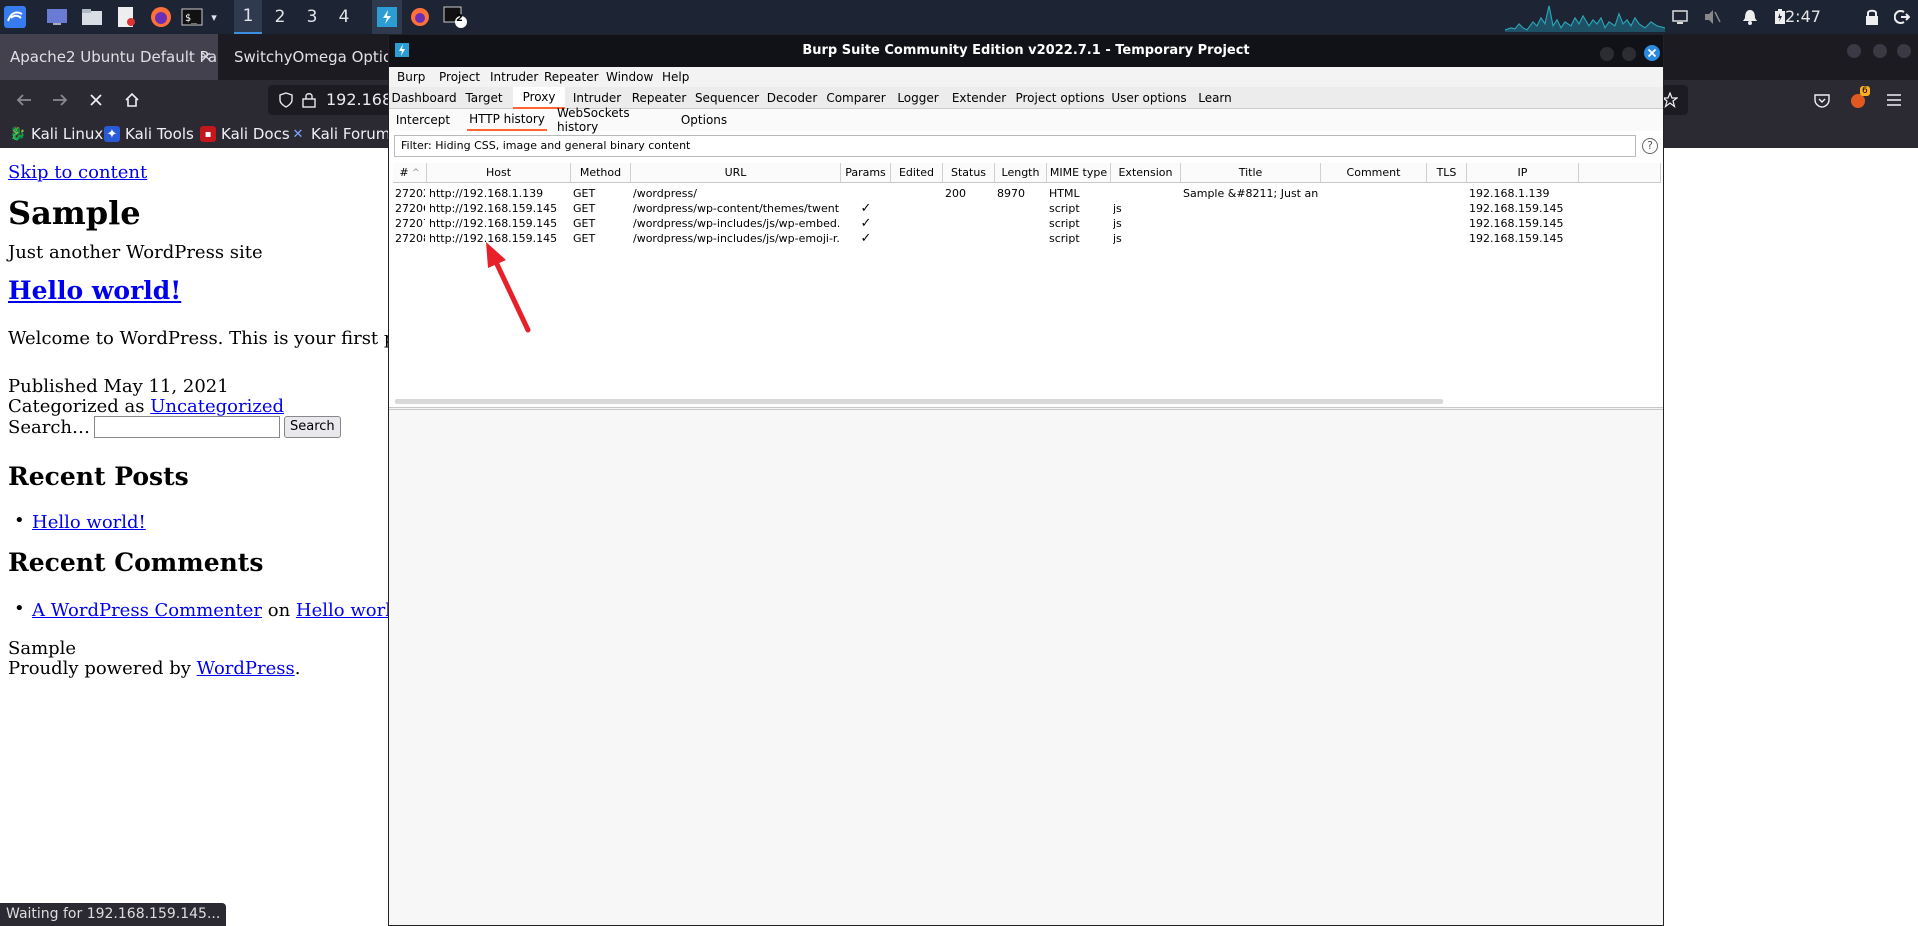 The width and height of the screenshot is (1918, 926). I want to click on pocket-icon, so click(1822, 100).